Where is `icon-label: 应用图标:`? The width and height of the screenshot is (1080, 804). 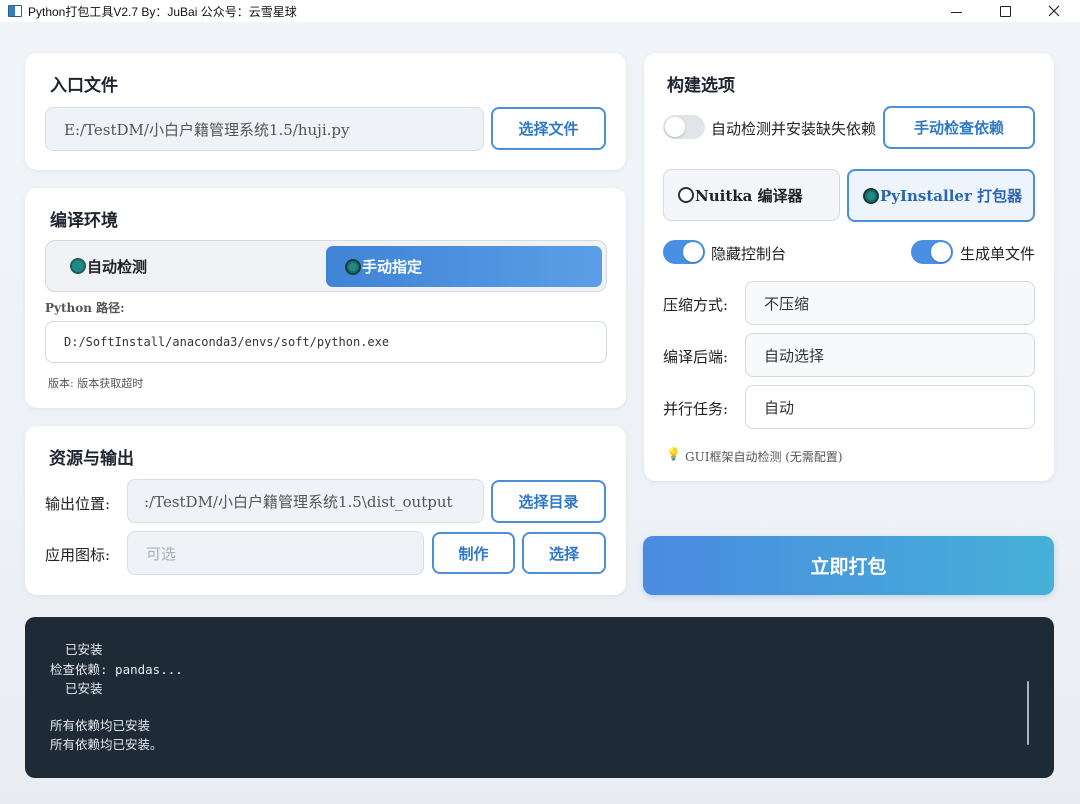 icon-label: 应用图标: is located at coordinates (78, 555).